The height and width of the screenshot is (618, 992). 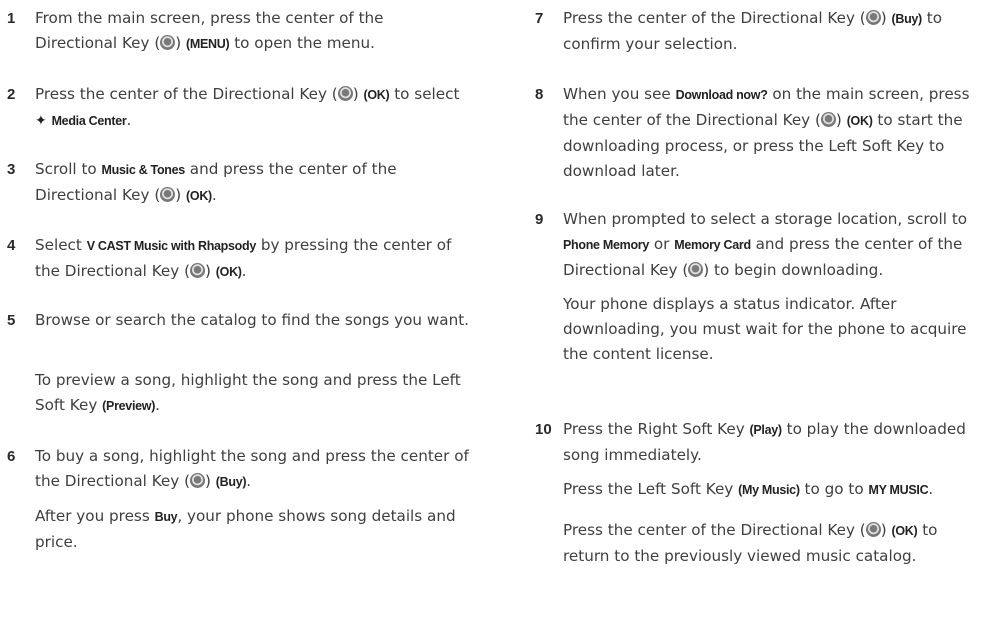 What do you see at coordinates (302, 43) in the screenshot?
I see `text-run: to open the menu.` at bounding box center [302, 43].